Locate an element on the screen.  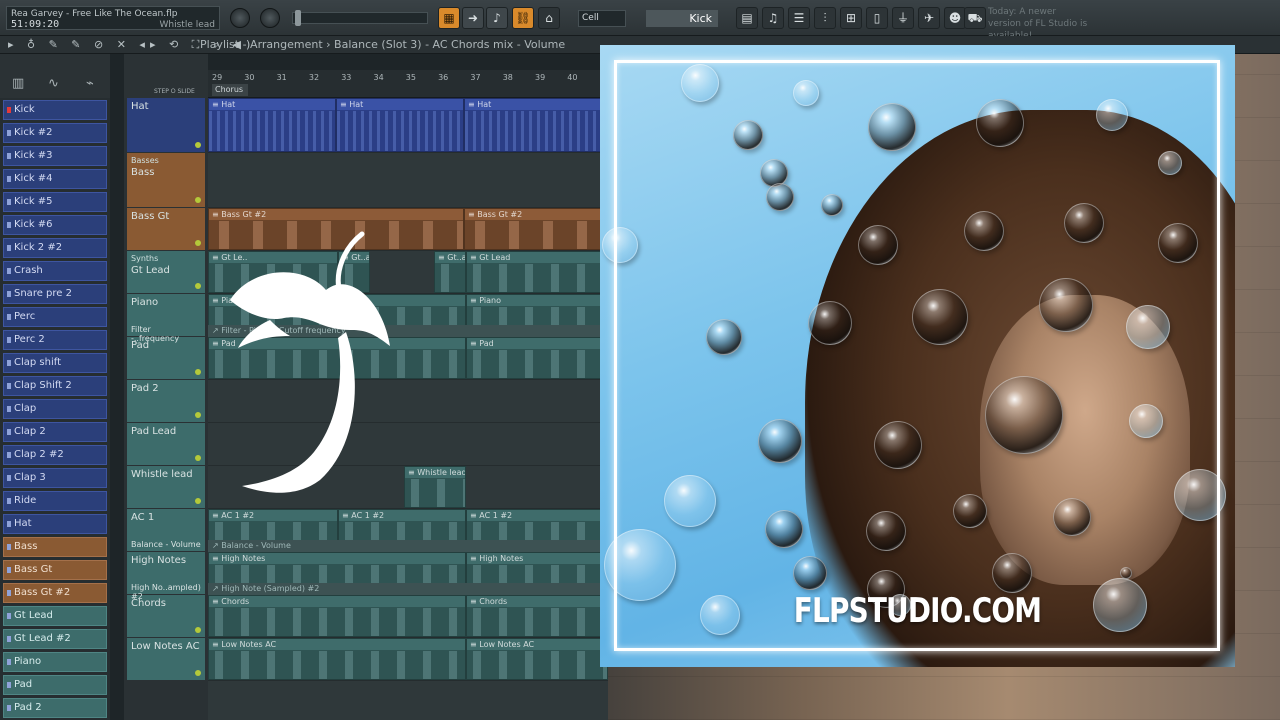
clip-label: ≡ High Notes is located at coordinates (537, 558).